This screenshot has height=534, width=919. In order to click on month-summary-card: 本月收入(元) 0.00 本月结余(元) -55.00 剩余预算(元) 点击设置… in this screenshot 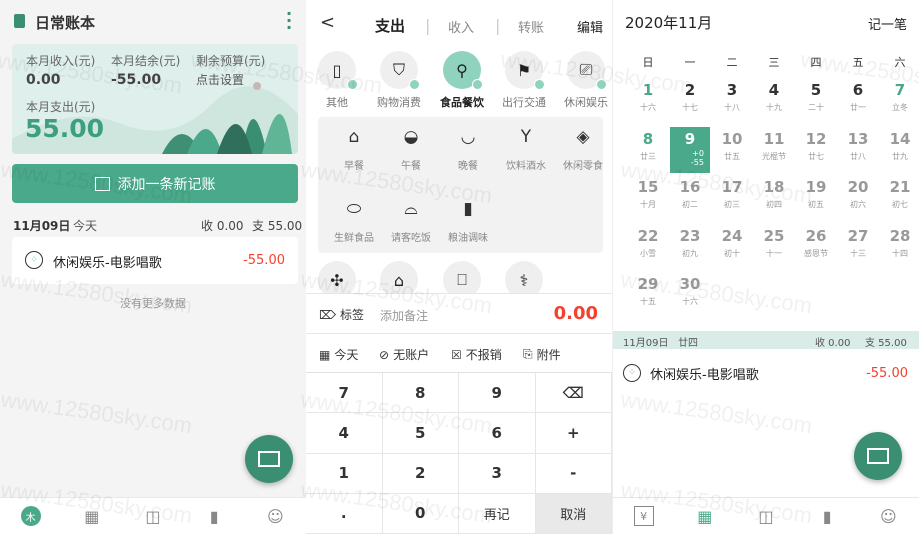, I will do `click(155, 99)`.